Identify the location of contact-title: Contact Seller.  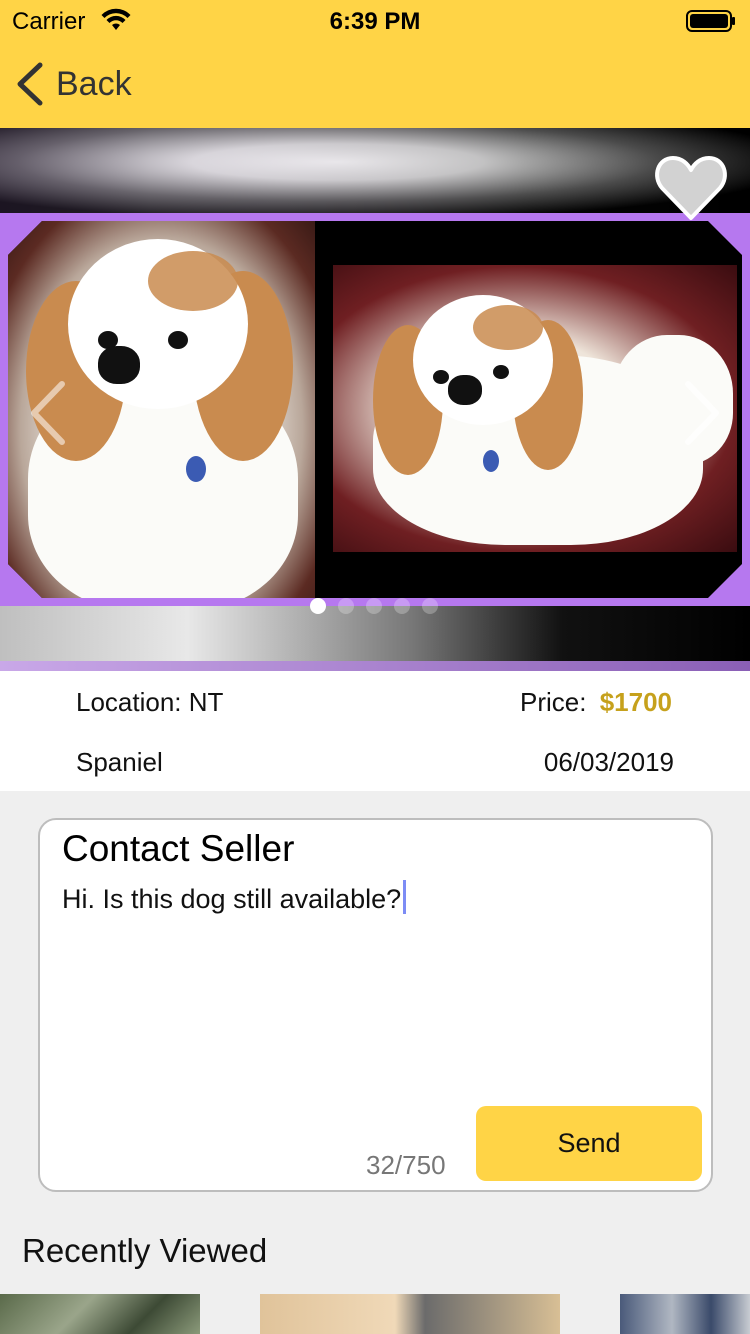
(178, 848).